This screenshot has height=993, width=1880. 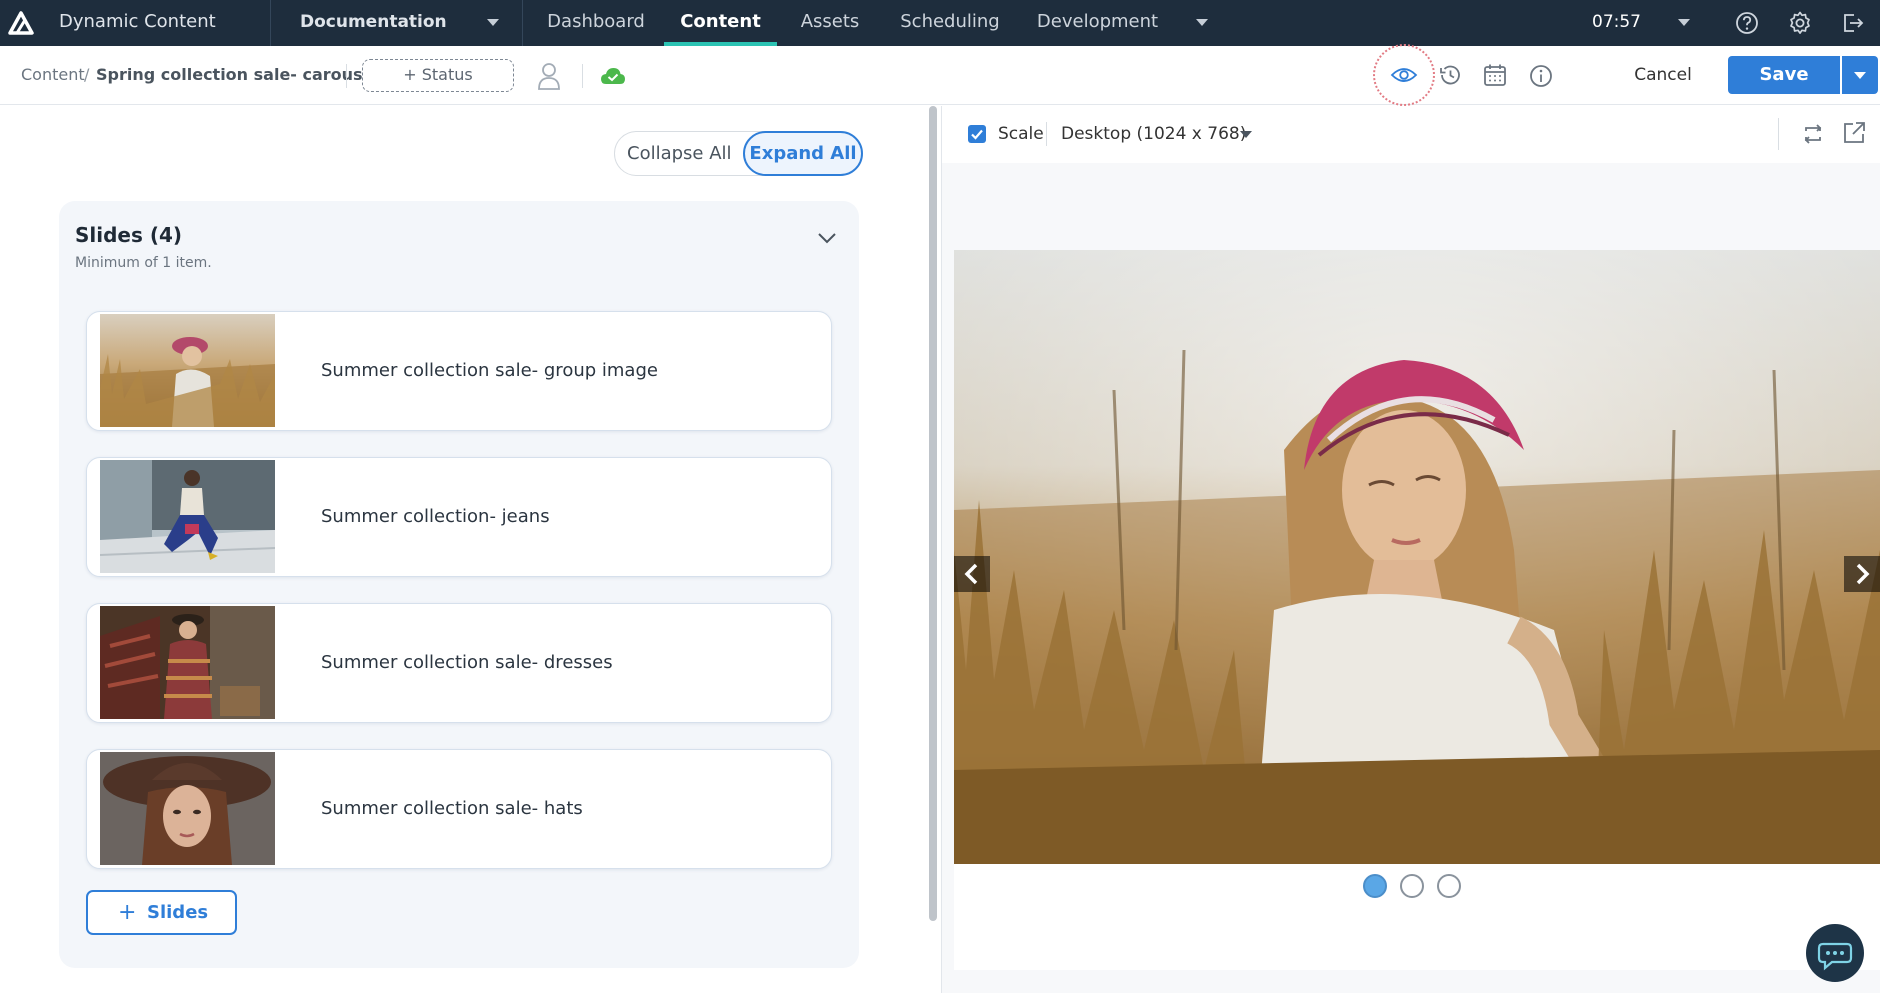 I want to click on slide-thumbnail-hats, so click(x=187, y=808).